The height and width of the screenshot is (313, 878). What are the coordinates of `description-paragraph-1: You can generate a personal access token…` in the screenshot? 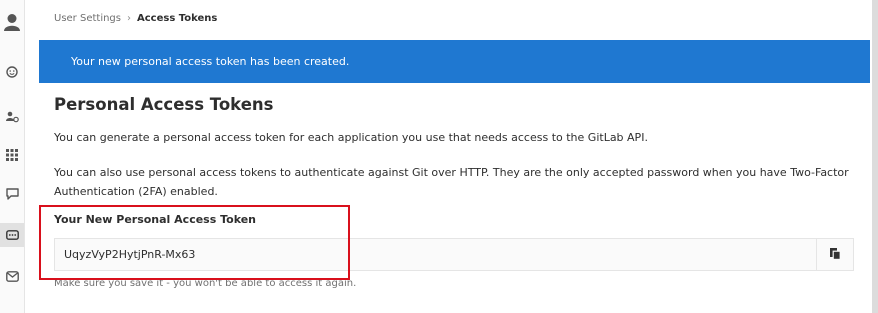 It's located at (351, 137).